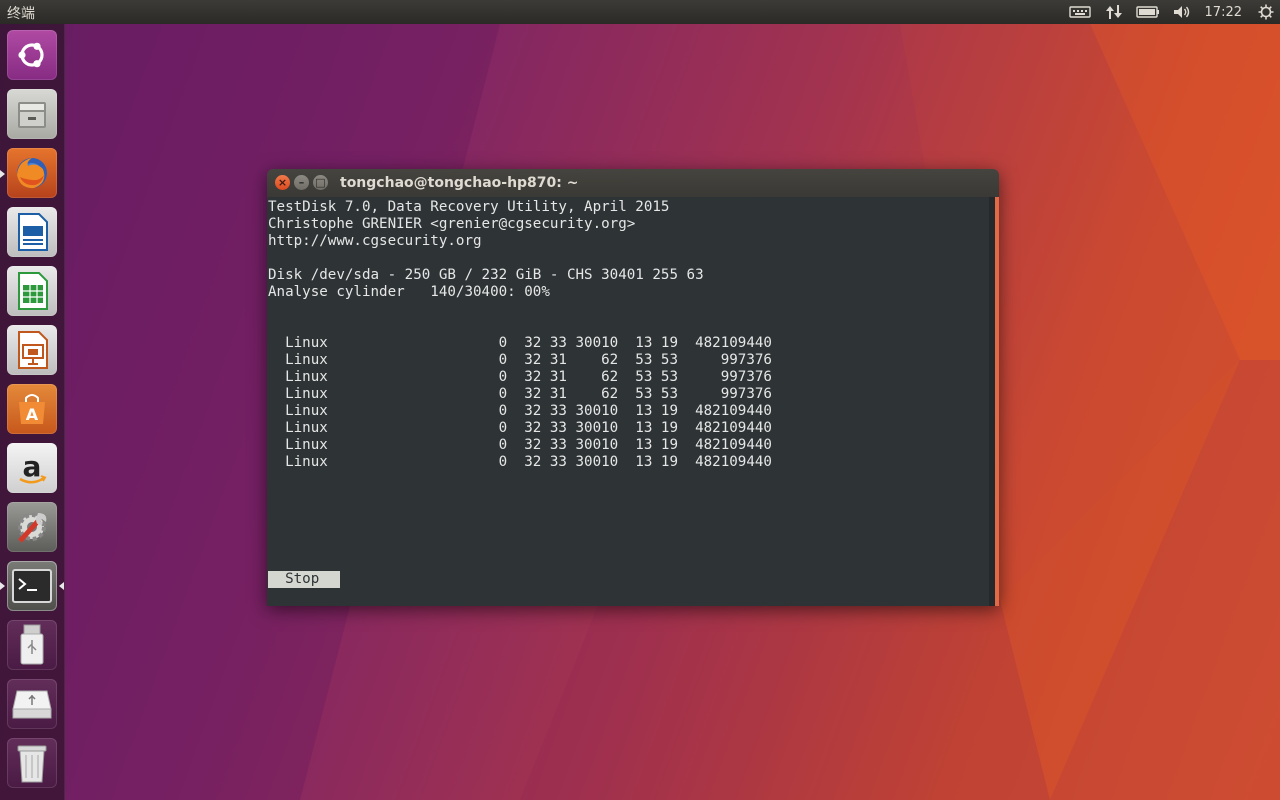  I want to click on power-icon, so click(1266, 12).